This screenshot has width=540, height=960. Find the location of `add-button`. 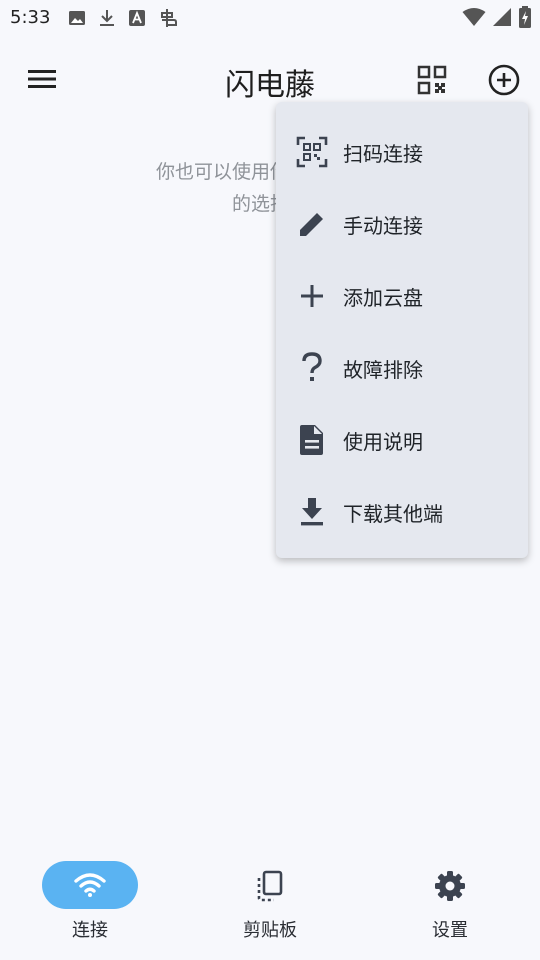

add-button is located at coordinates (504, 80).